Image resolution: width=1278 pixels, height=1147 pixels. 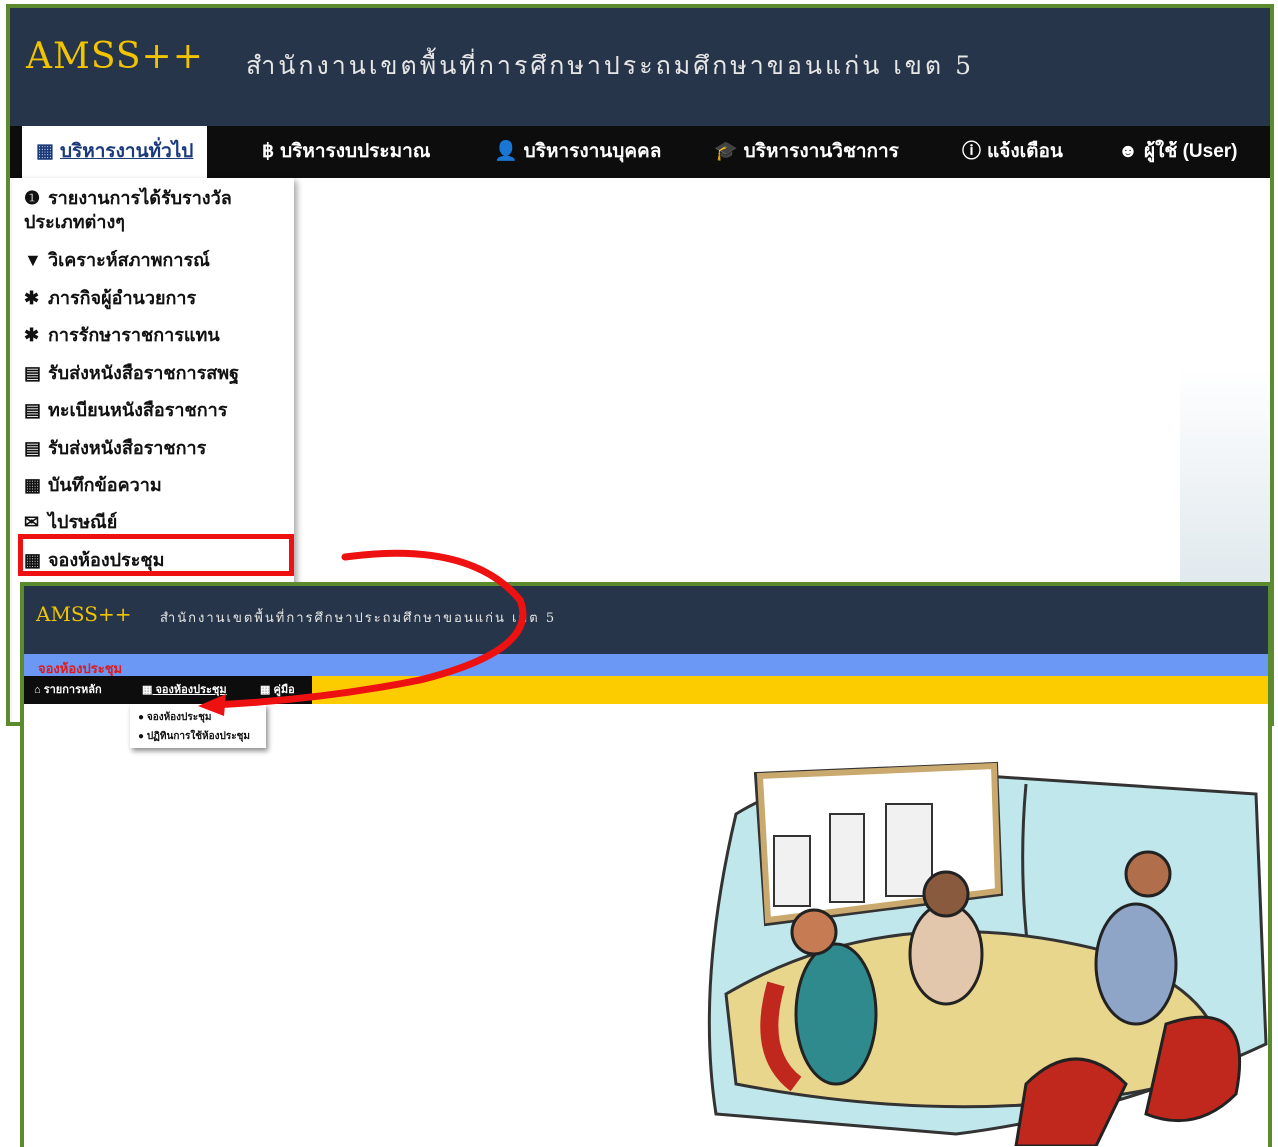 What do you see at coordinates (646, 665) in the screenshot?
I see `title-band` at bounding box center [646, 665].